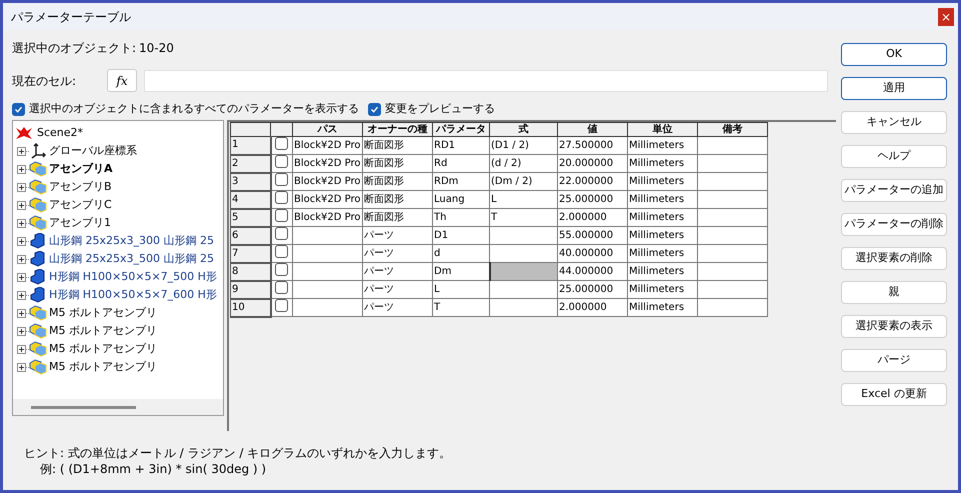 The width and height of the screenshot is (961, 493). What do you see at coordinates (461, 163) in the screenshot?
I see `table-cell: Rd` at bounding box center [461, 163].